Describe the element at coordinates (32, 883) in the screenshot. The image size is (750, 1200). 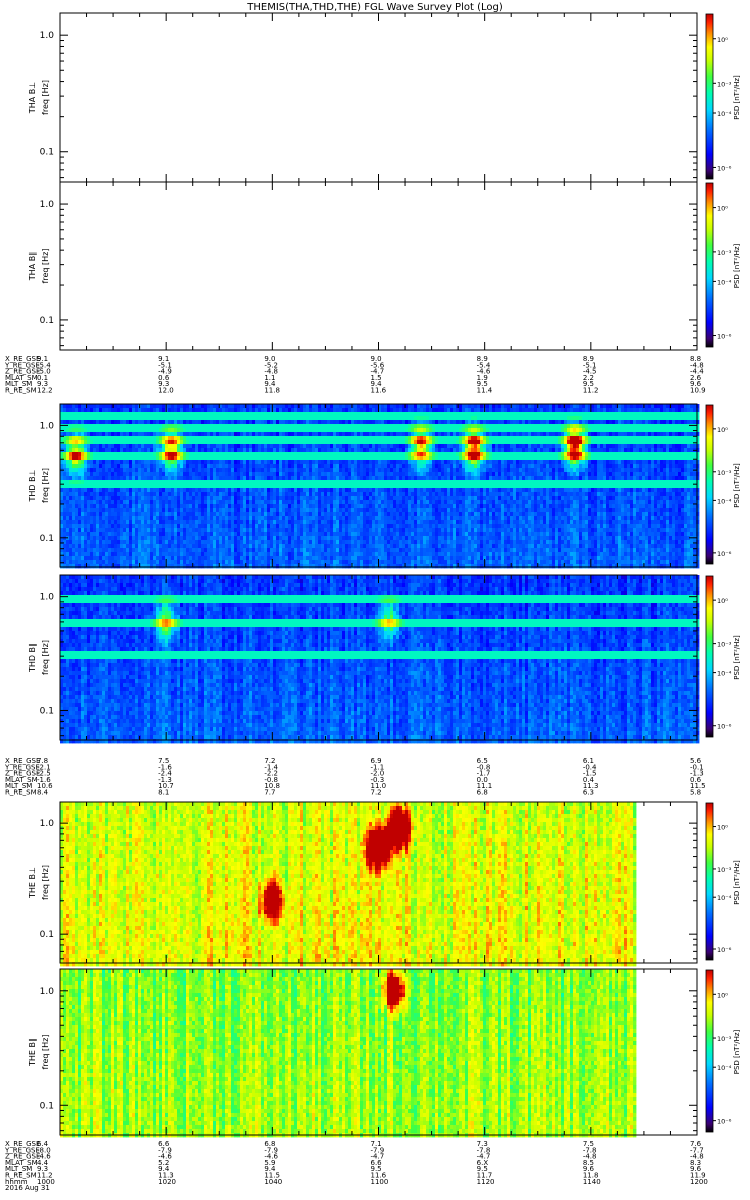
I see `ylabel-the_perp: THE B⊥` at that location.